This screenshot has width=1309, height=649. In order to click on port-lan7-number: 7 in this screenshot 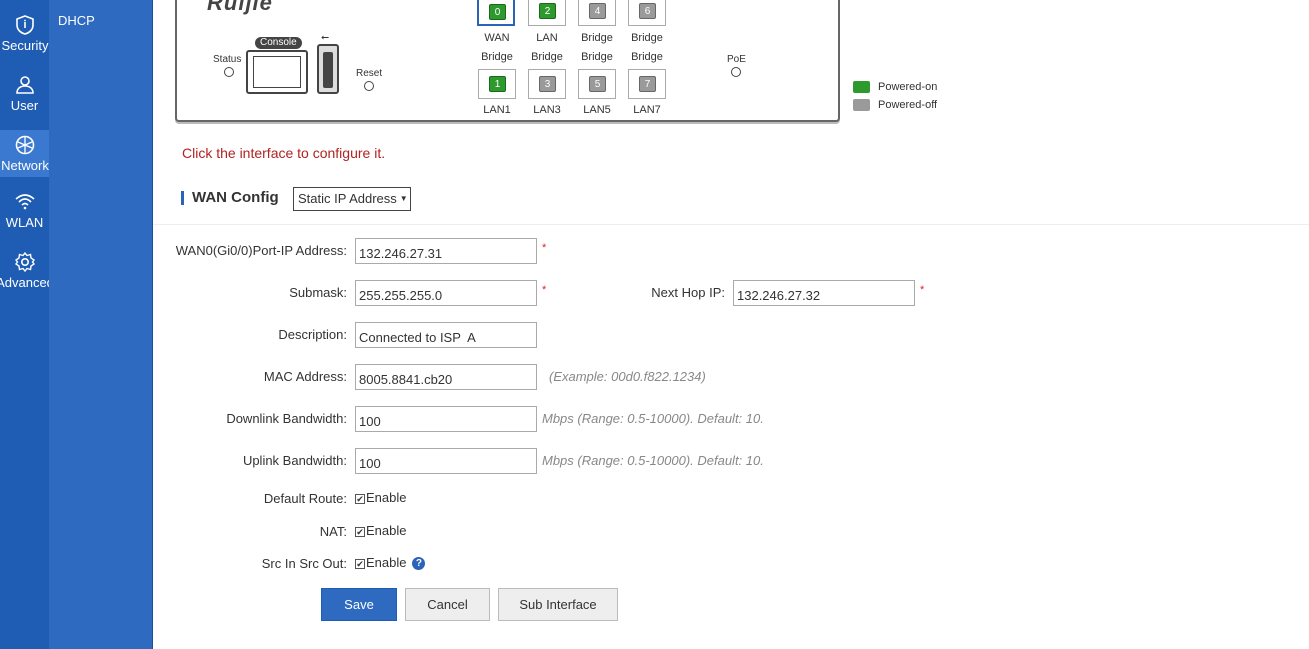, I will do `click(647, 84)`.